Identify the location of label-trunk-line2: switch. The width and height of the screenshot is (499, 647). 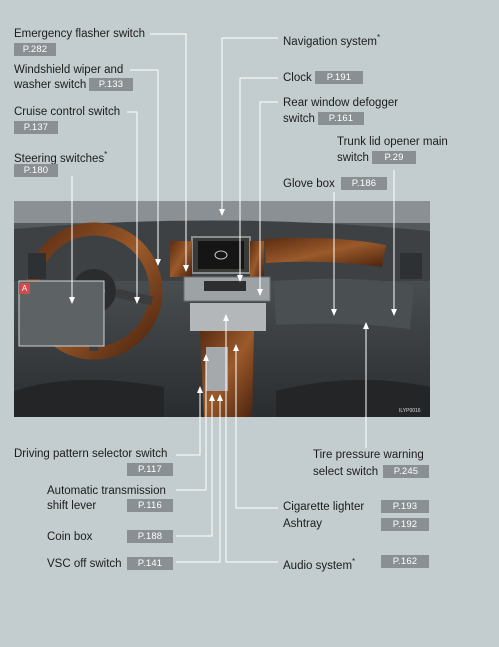
(353, 158).